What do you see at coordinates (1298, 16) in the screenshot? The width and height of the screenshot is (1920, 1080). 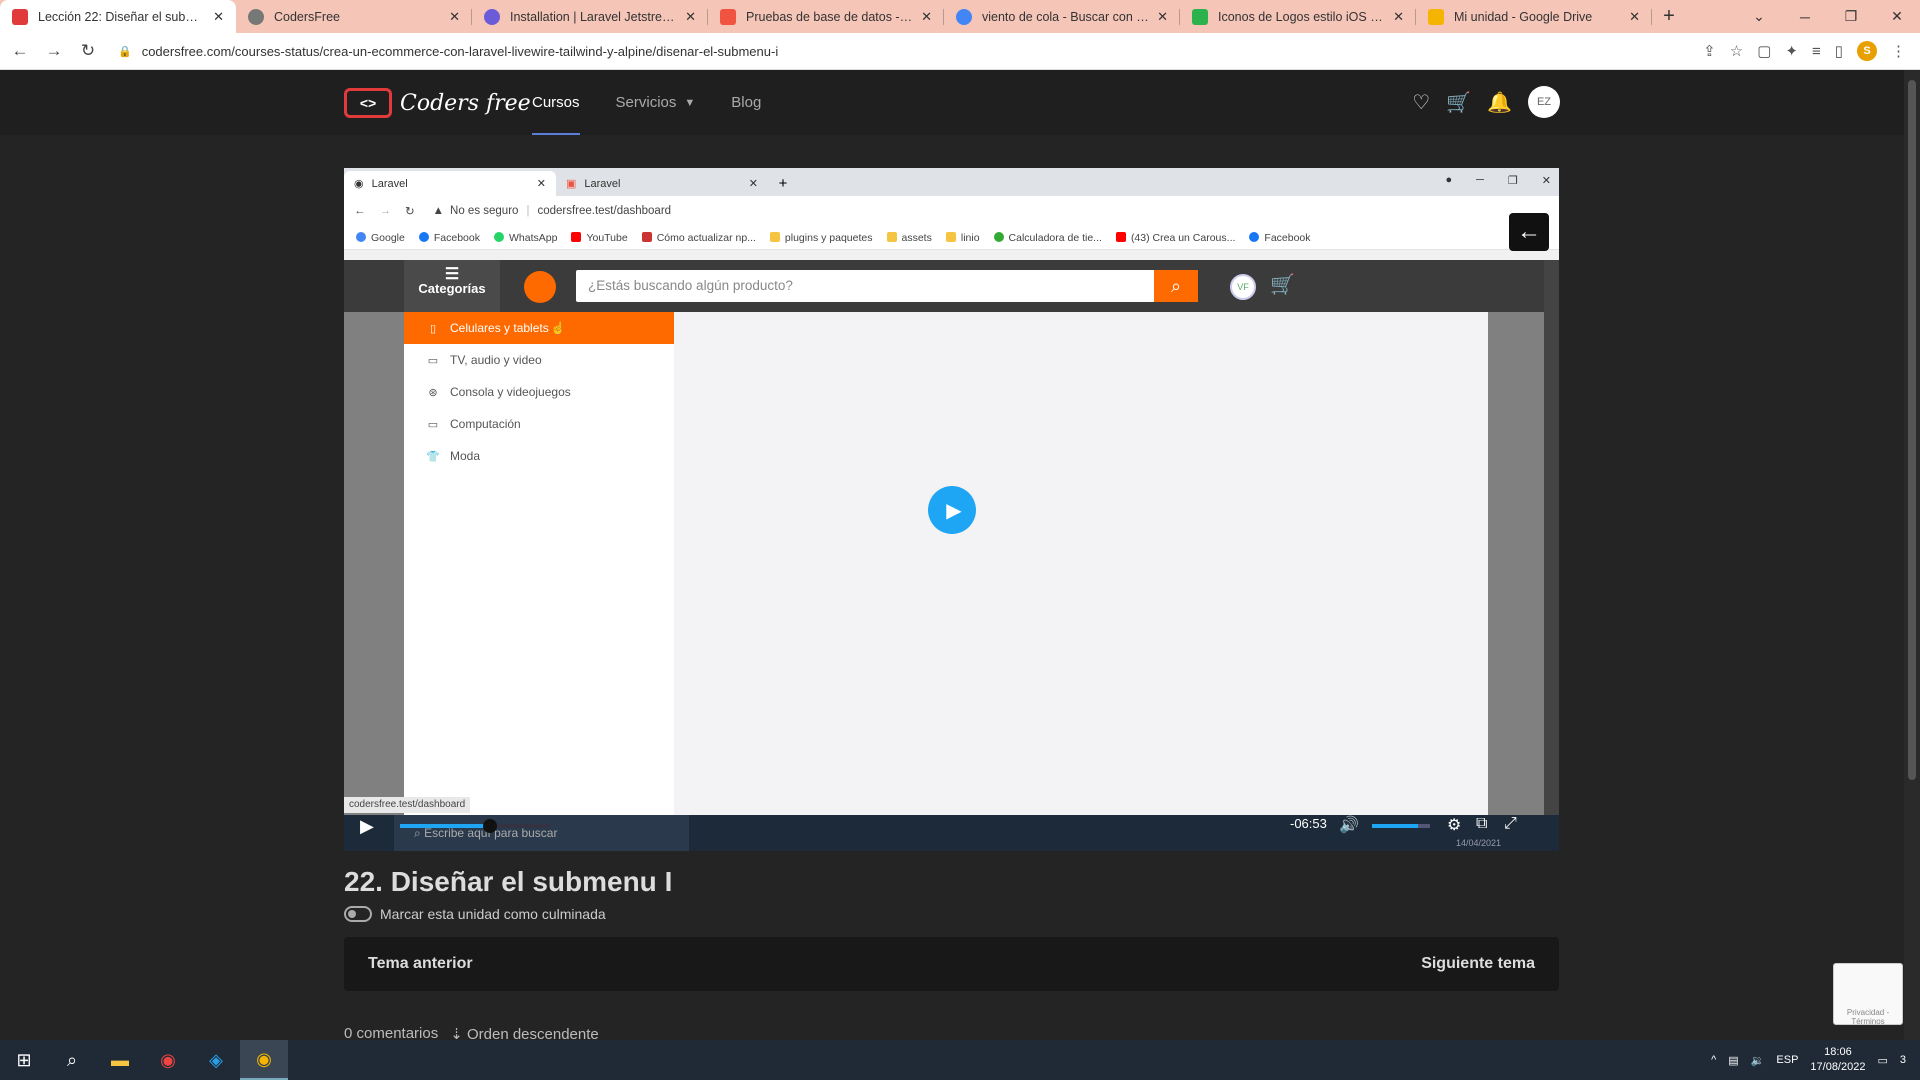 I see `browser-tab: Iconos de Logos estilo iOS Glyph ✕` at bounding box center [1298, 16].